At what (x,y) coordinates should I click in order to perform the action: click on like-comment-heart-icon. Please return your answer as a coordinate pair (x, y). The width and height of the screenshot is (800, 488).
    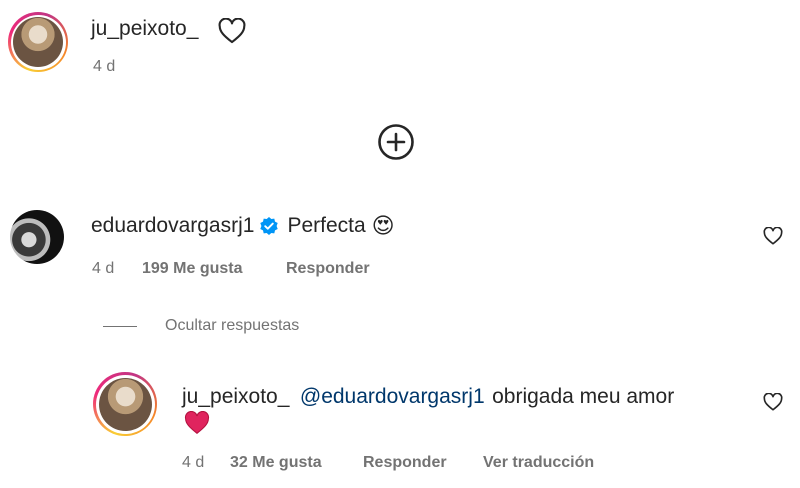
    Looking at the image, I should click on (773, 235).